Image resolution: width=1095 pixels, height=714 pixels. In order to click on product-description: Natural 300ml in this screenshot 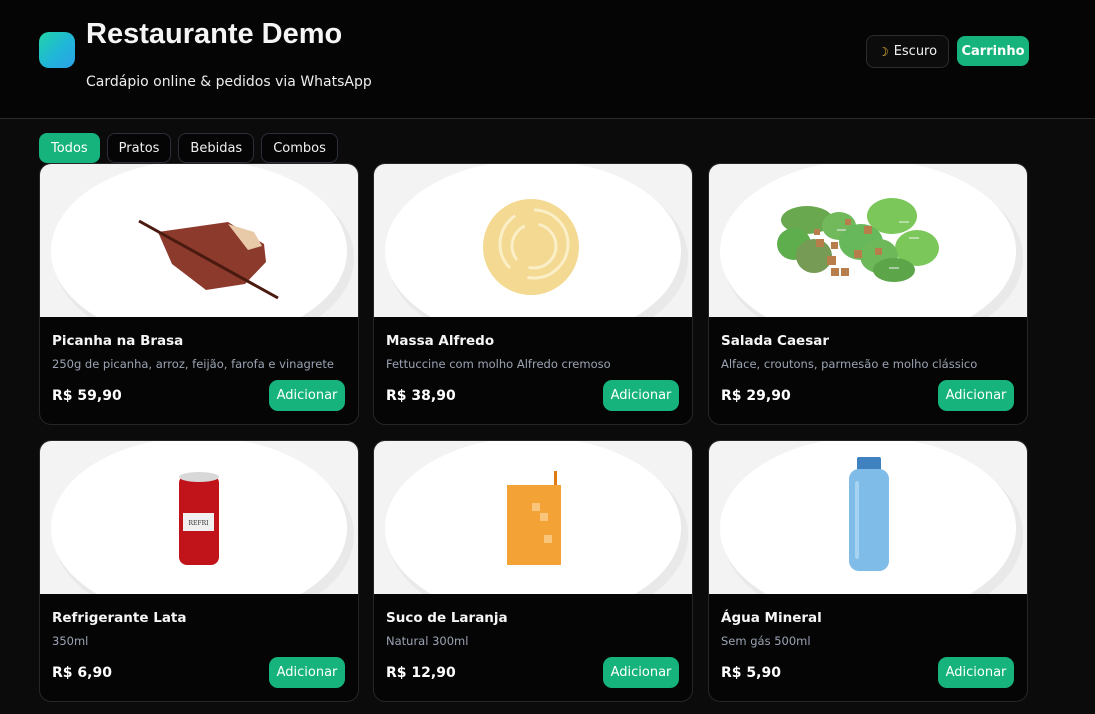, I will do `click(427, 641)`.